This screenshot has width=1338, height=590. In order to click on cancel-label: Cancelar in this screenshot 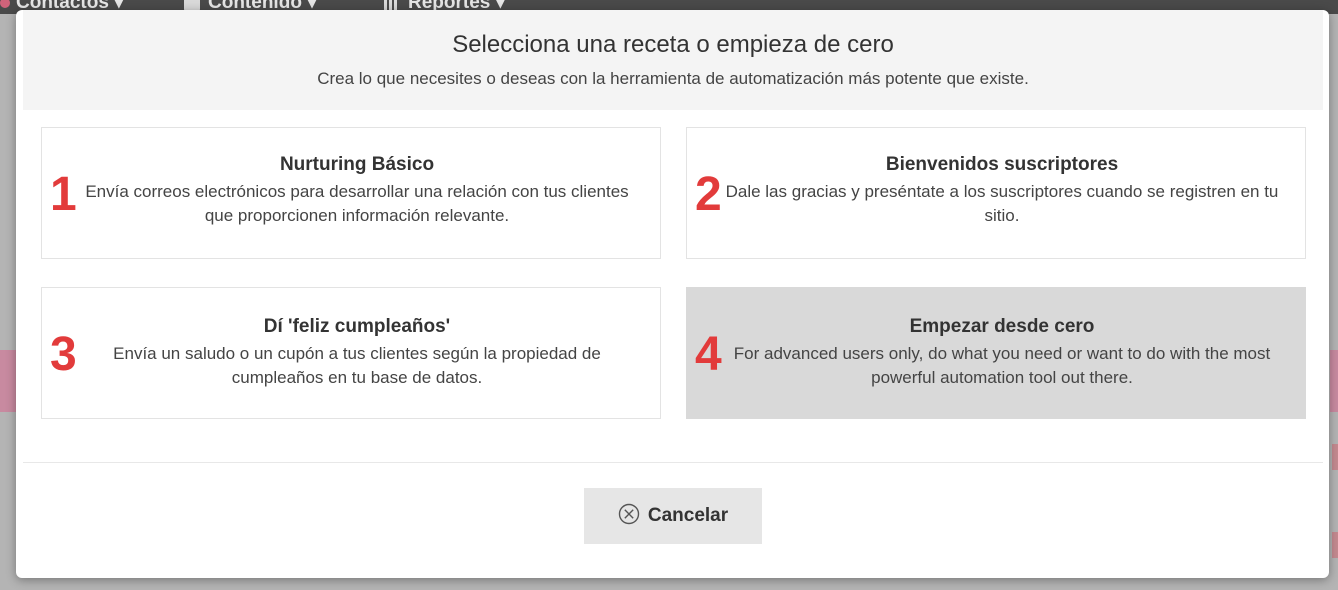, I will do `click(688, 515)`.